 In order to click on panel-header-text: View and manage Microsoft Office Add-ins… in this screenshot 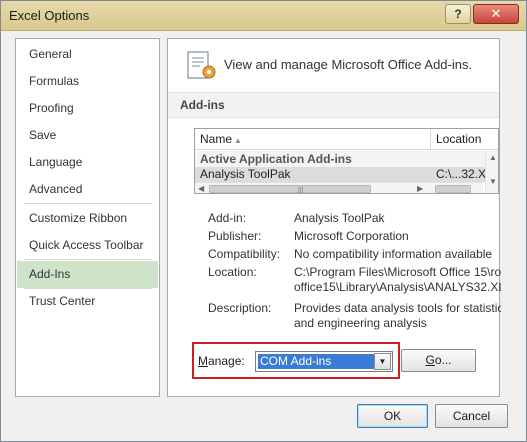, I will do `click(348, 64)`.